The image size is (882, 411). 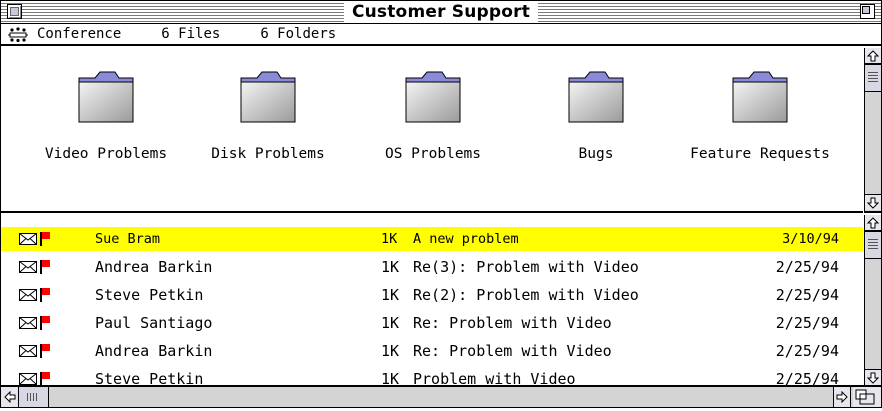 I want to click on title-bar: Customer Support, so click(x=441, y=12).